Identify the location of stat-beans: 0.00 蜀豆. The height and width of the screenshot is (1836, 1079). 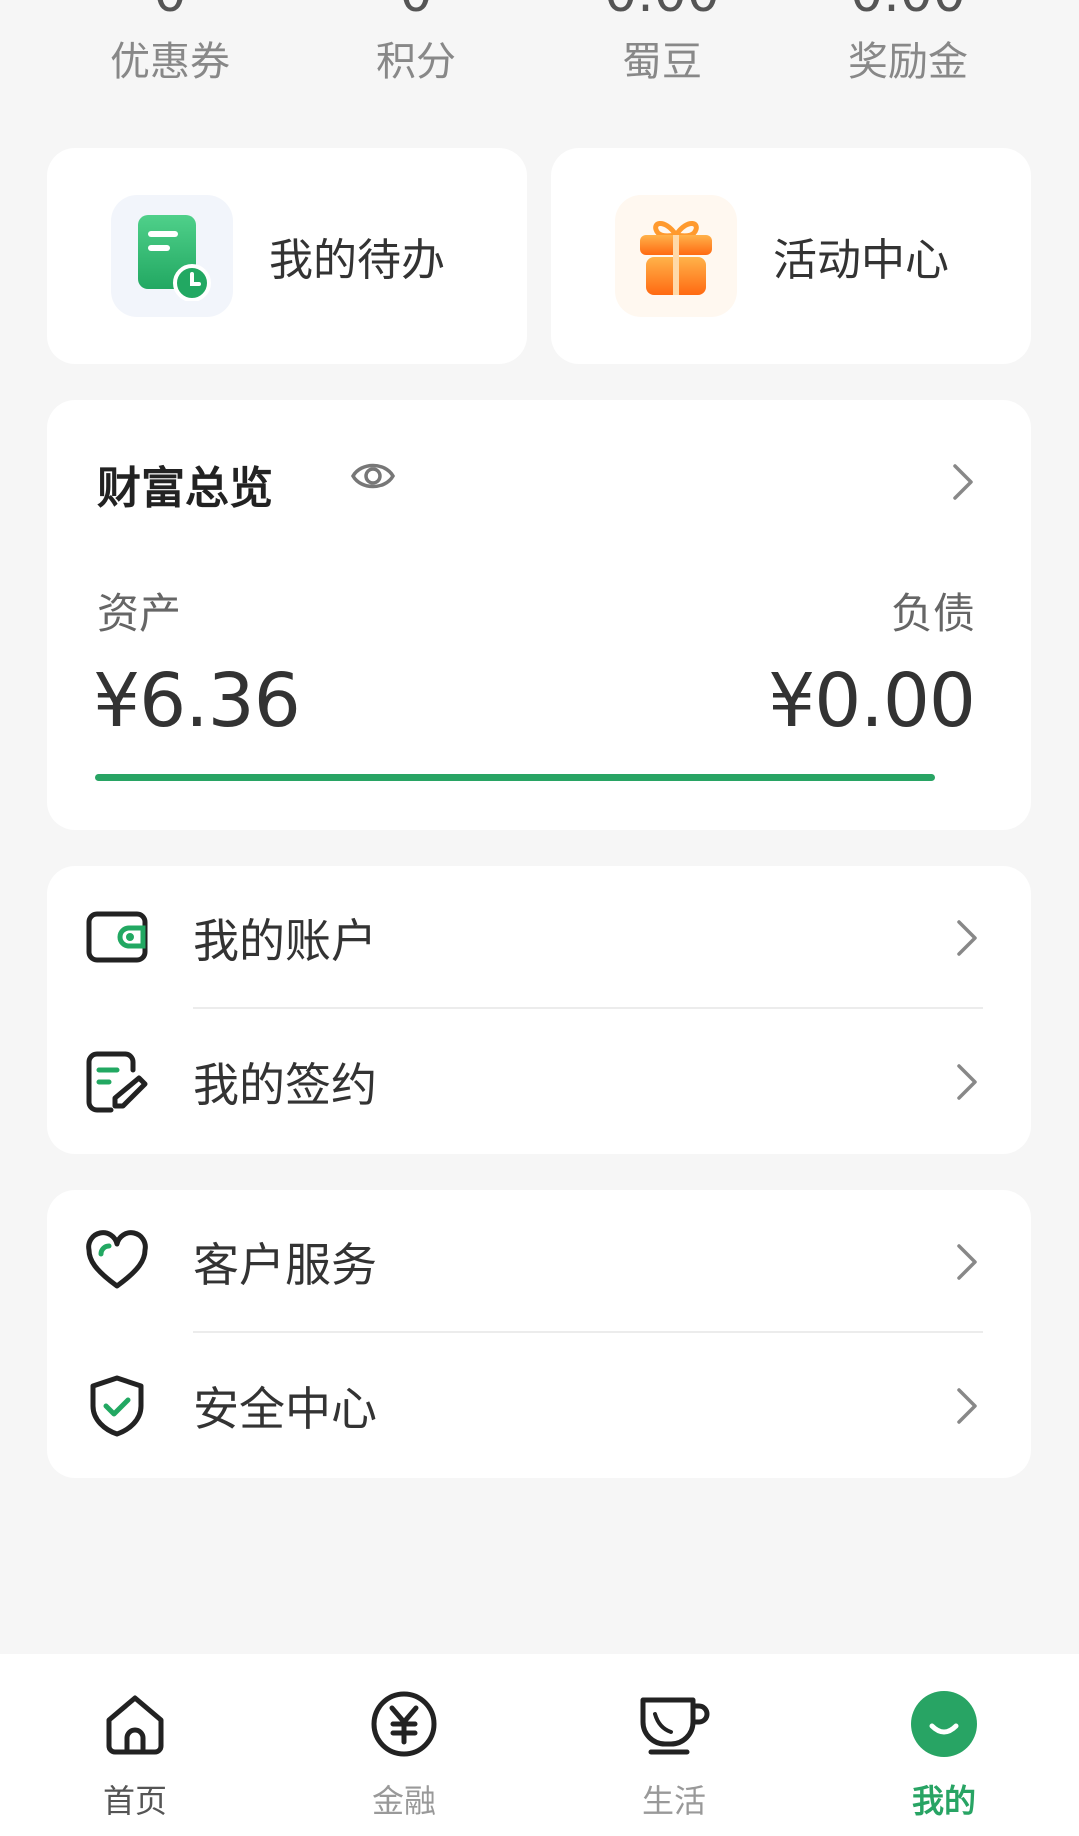
(662, 43).